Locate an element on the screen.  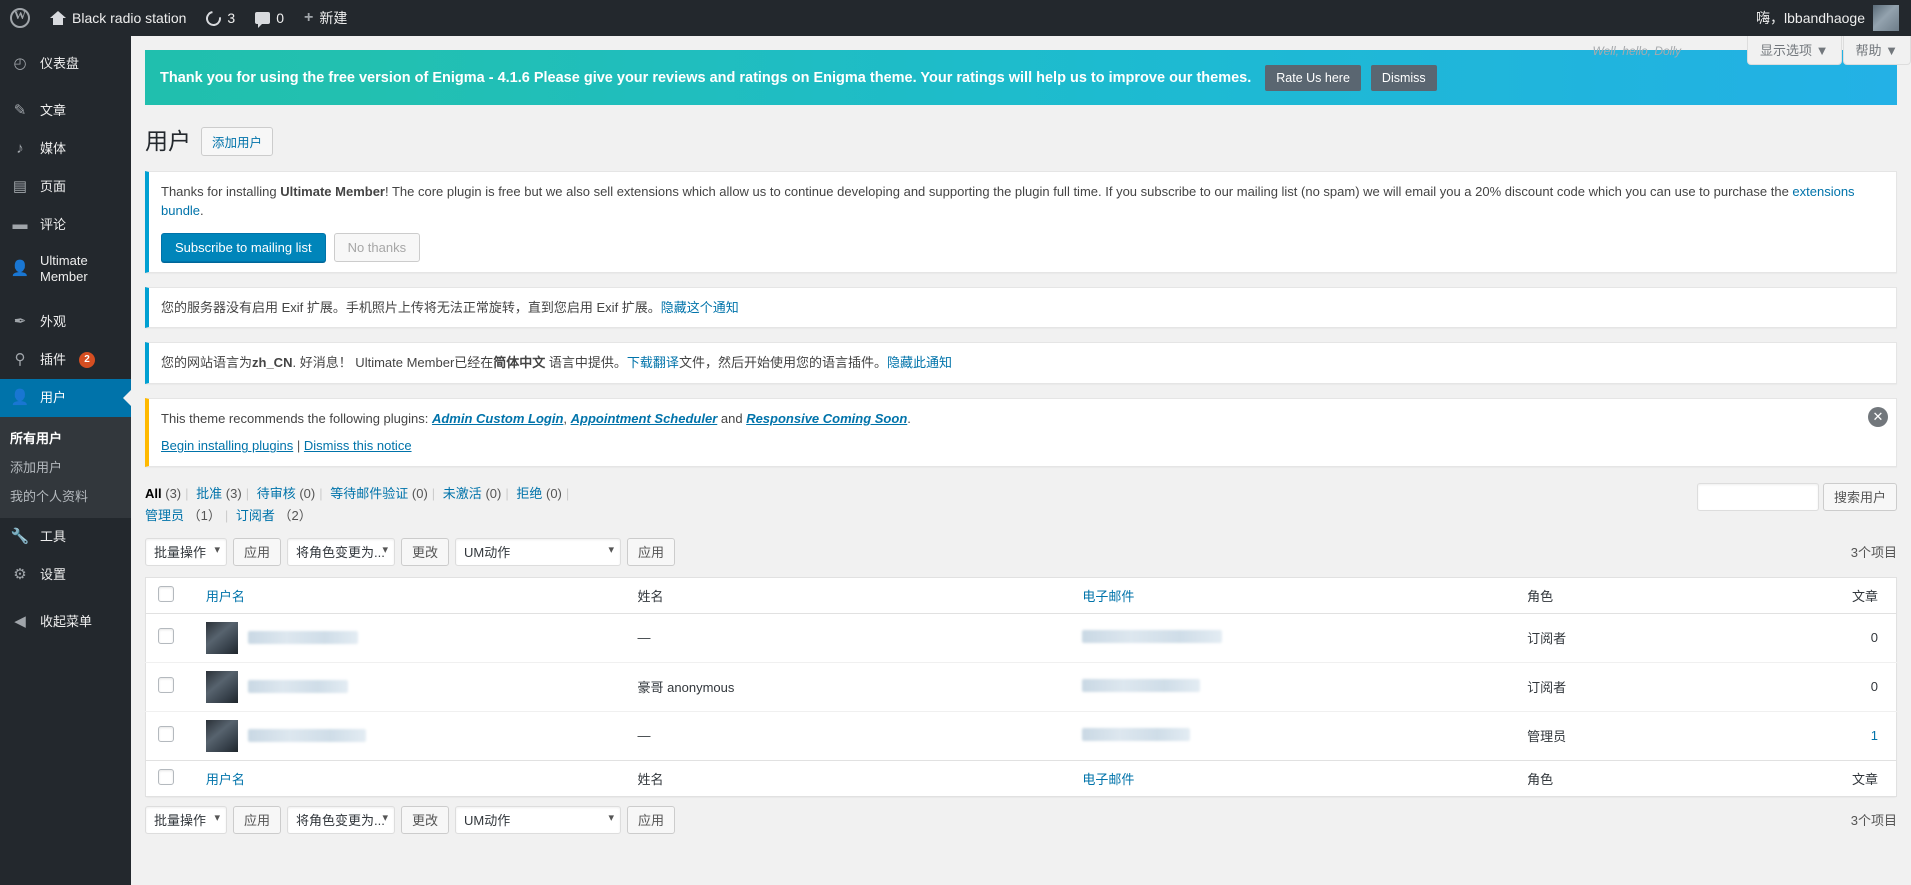
cell-email is located at coordinates (1294, 637).